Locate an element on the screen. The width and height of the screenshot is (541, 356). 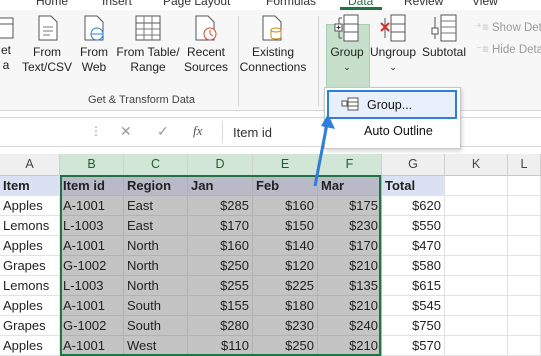
table-cell: $150 is located at coordinates (285, 226).